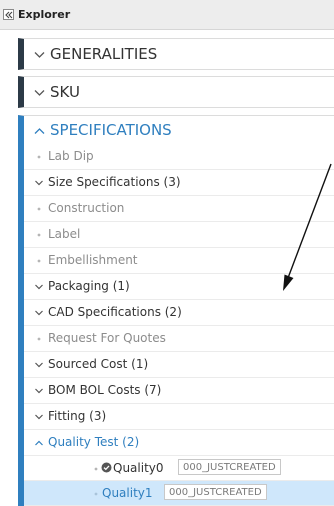 The width and height of the screenshot is (334, 506). Describe the element at coordinates (179, 235) in the screenshot. I see `tree-item-label-item: Label` at that location.